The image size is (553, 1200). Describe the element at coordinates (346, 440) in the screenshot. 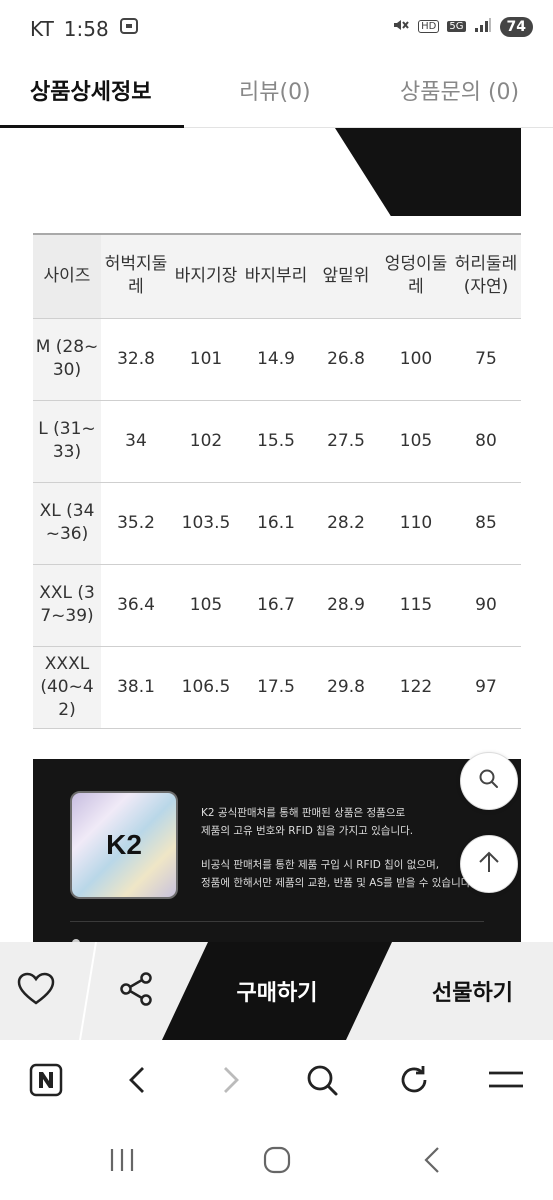

I see `table-cell: 27.5` at that location.